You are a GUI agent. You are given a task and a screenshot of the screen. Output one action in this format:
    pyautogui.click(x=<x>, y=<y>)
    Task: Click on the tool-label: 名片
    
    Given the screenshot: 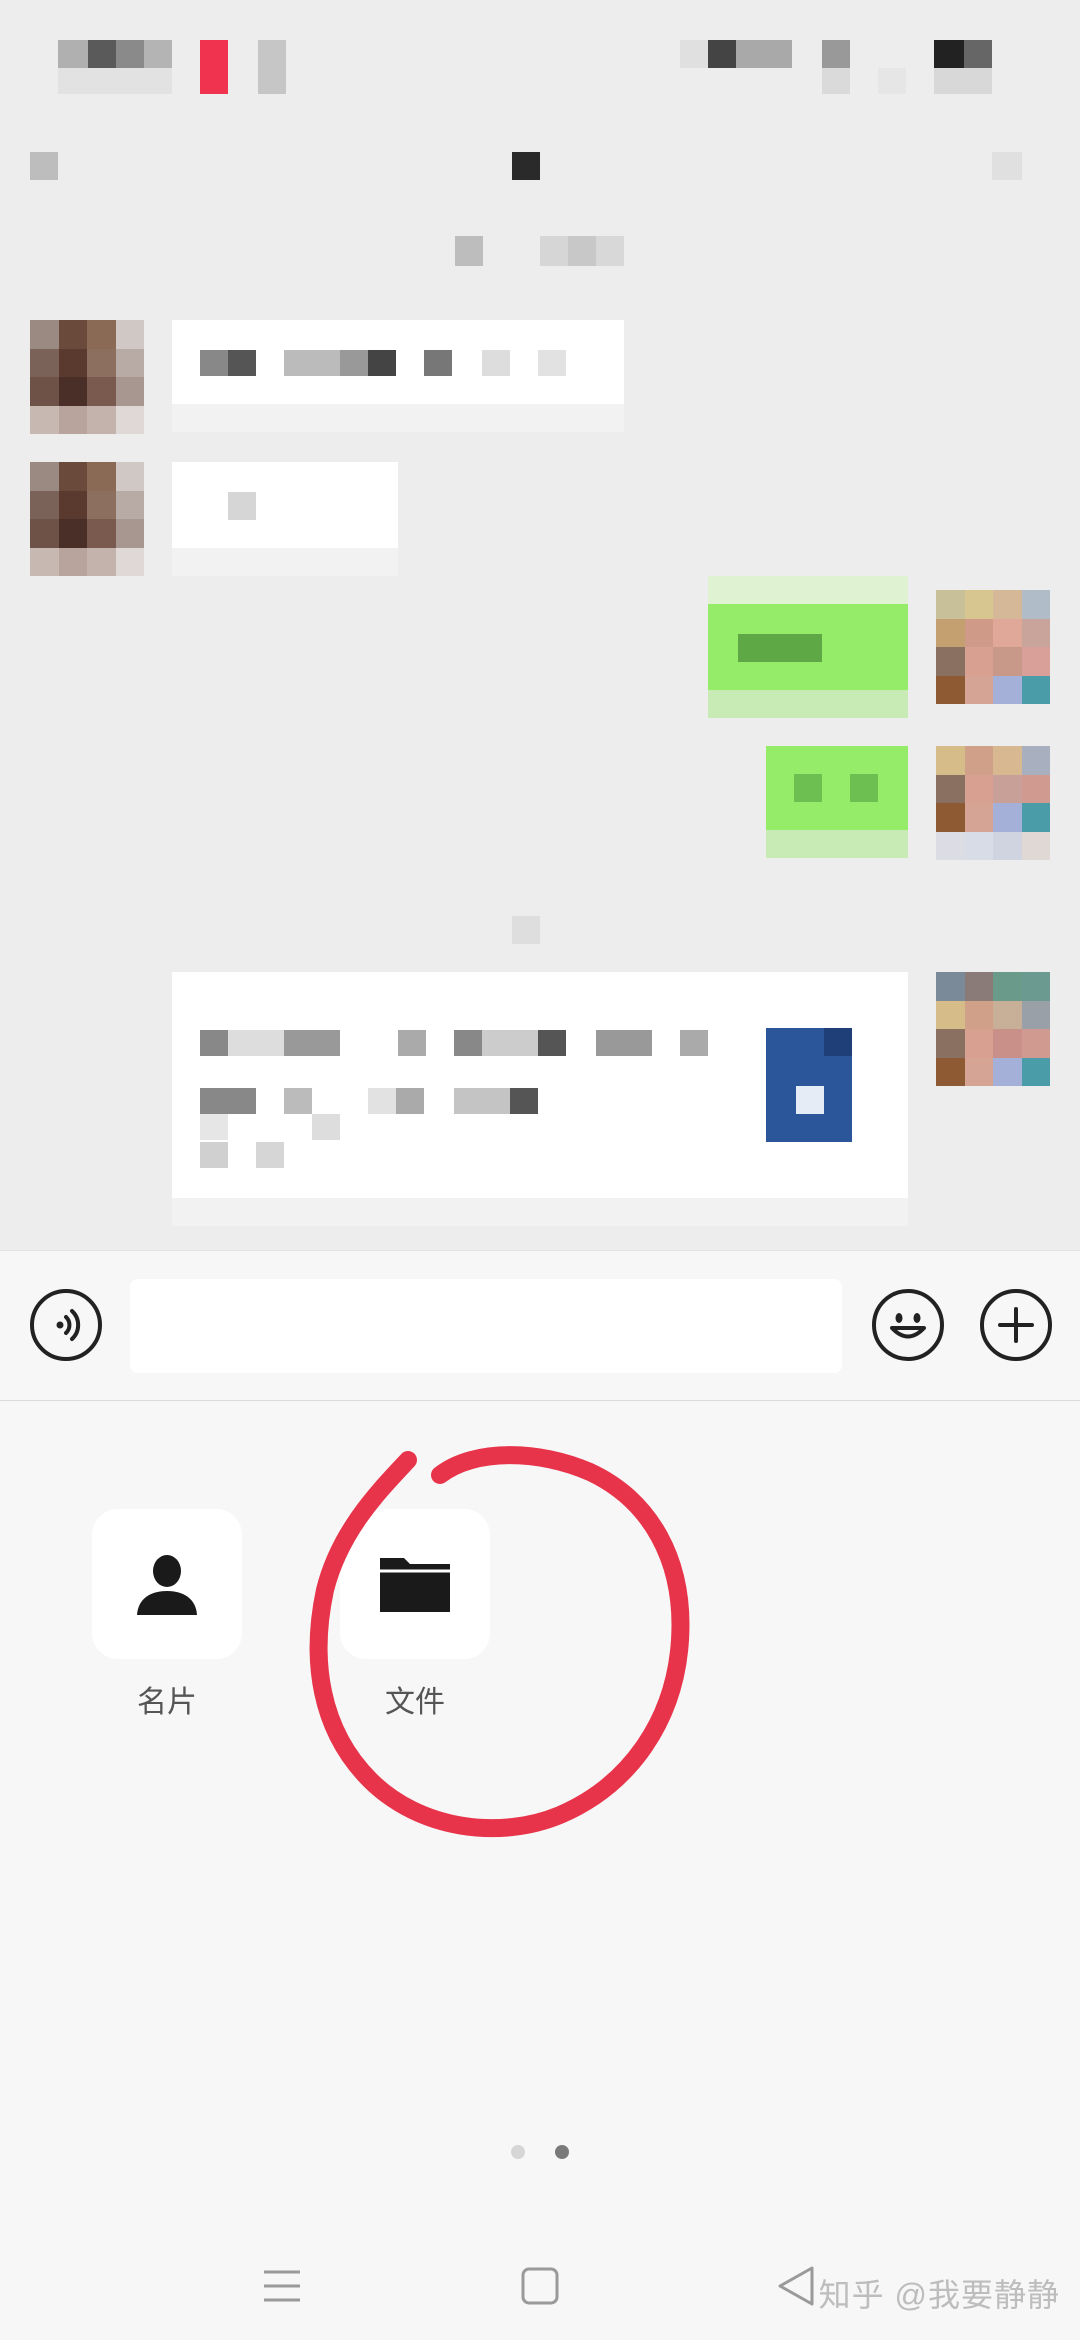 What is the action you would take?
    pyautogui.click(x=167, y=1702)
    